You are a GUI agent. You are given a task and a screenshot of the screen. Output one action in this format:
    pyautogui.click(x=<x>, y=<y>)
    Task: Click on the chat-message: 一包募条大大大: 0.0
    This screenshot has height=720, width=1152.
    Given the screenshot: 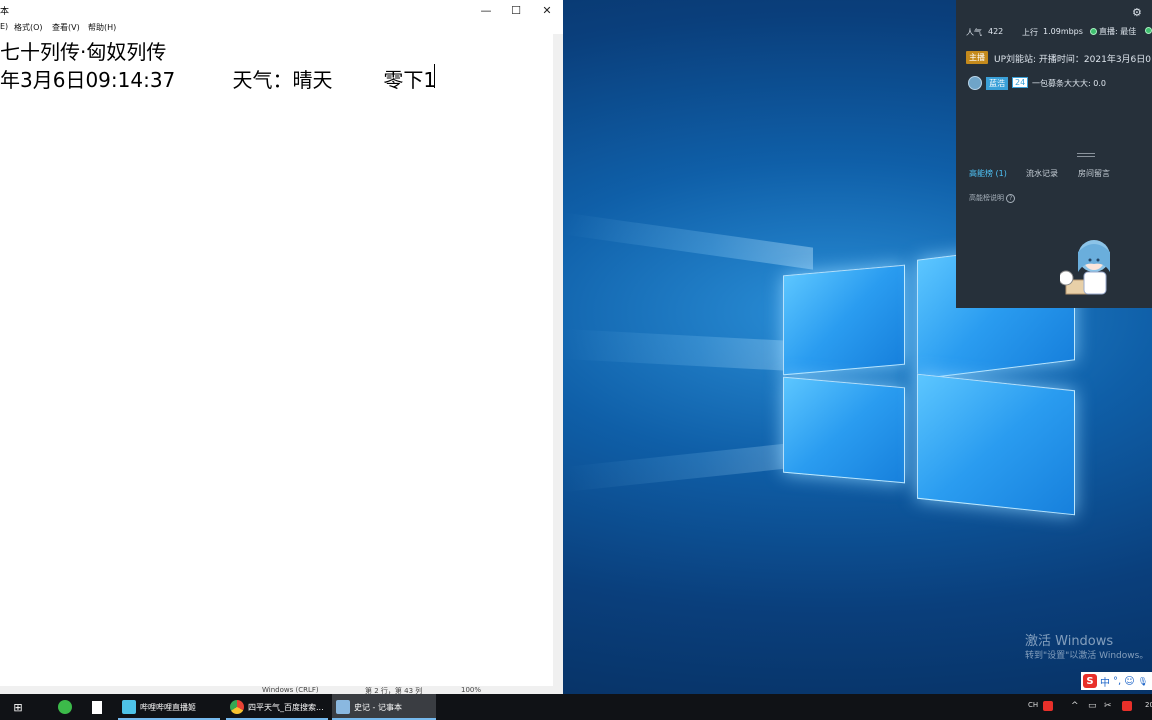 What is the action you would take?
    pyautogui.click(x=1069, y=83)
    